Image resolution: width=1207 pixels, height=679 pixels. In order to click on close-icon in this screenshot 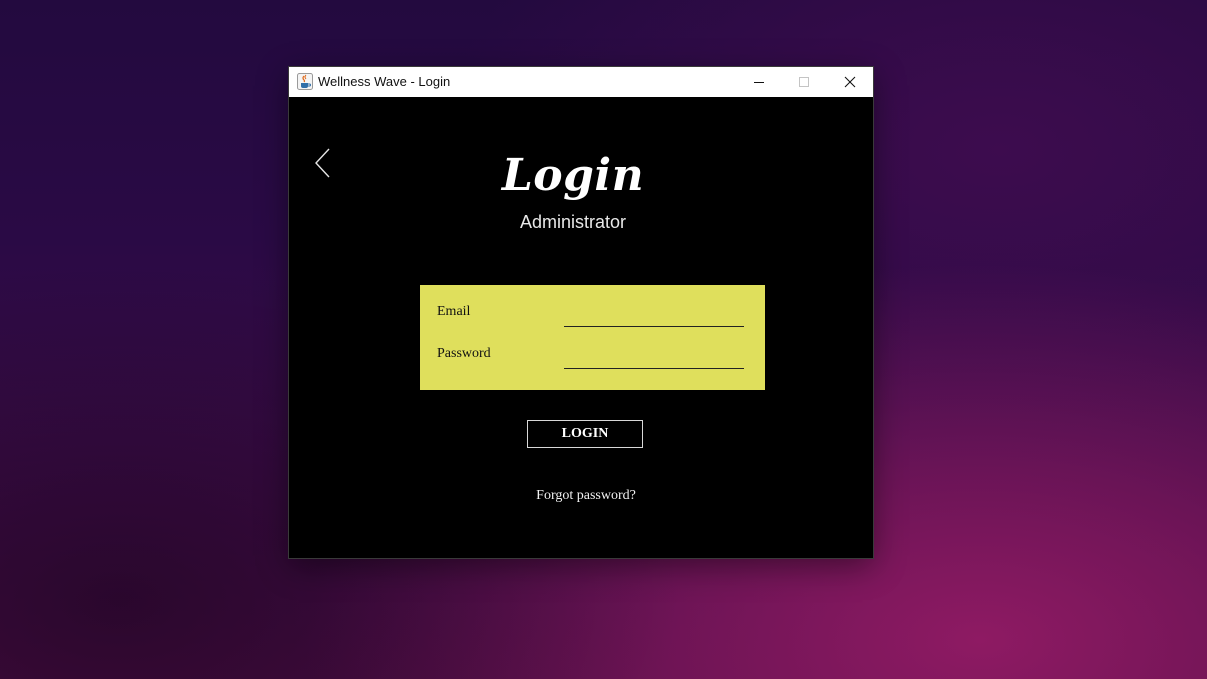, I will do `click(850, 82)`.